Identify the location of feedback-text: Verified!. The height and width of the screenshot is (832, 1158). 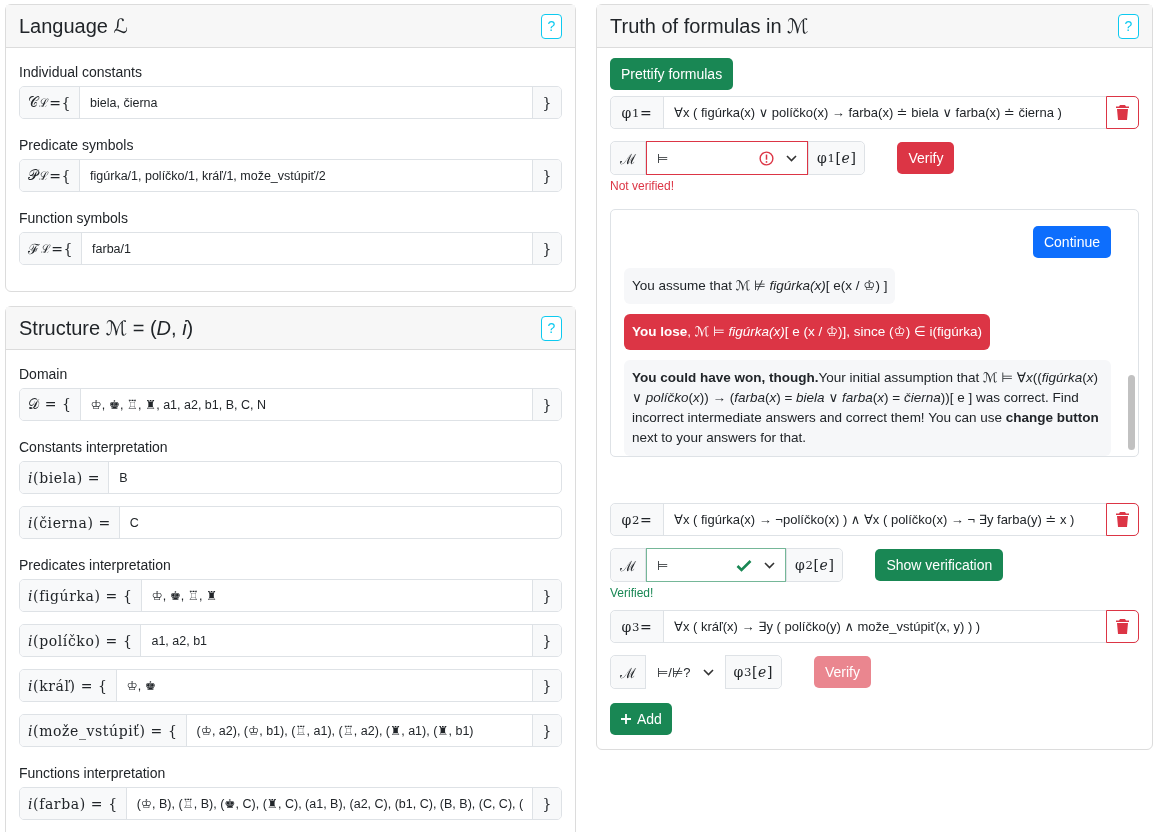
(632, 593).